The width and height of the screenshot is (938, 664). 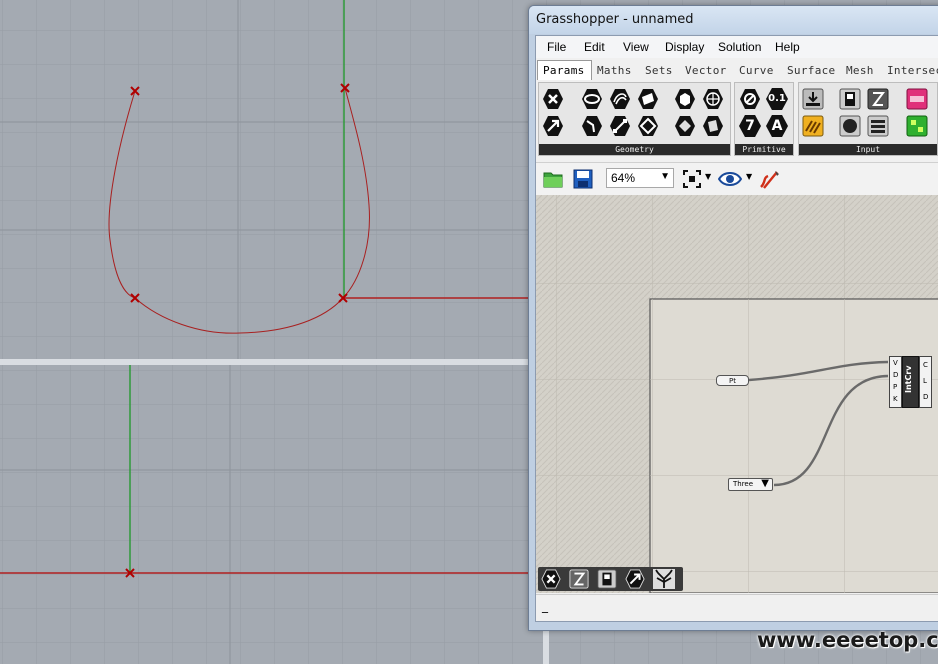 I want to click on zoom-extents-icon, so click(x=692, y=179).